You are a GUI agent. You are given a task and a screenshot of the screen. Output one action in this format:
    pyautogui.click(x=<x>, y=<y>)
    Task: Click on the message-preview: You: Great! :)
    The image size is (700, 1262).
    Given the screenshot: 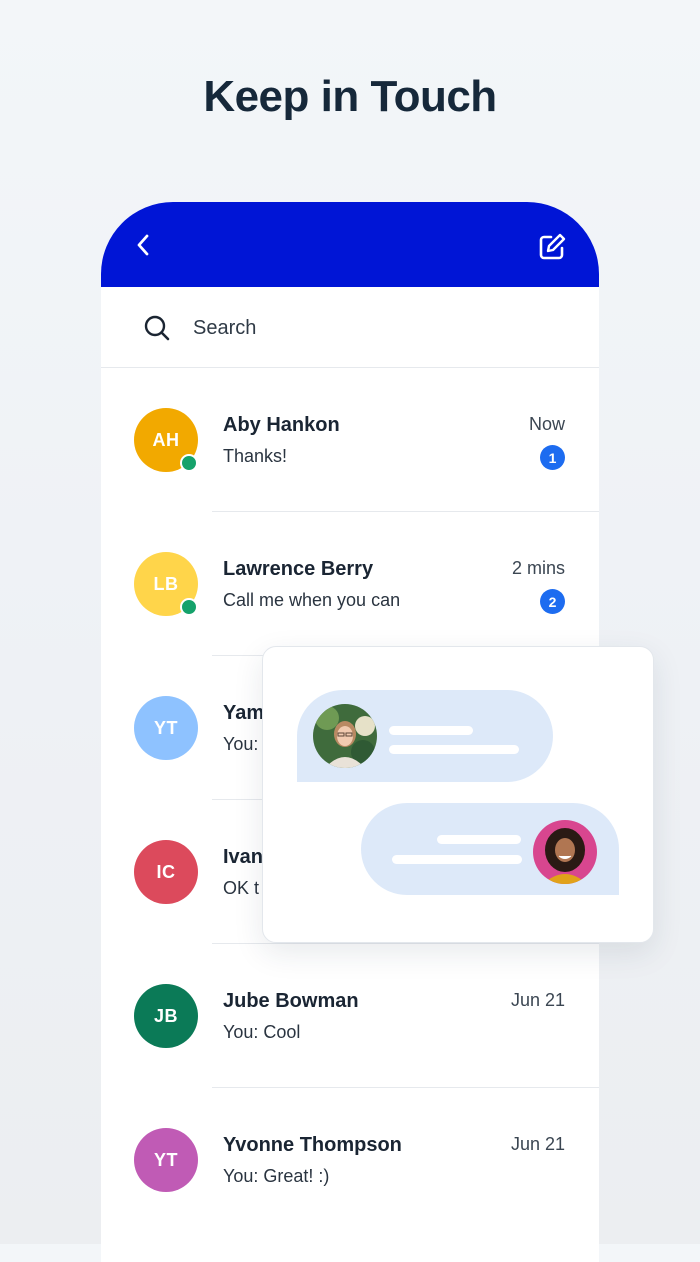 What is the action you would take?
    pyautogui.click(x=276, y=1176)
    